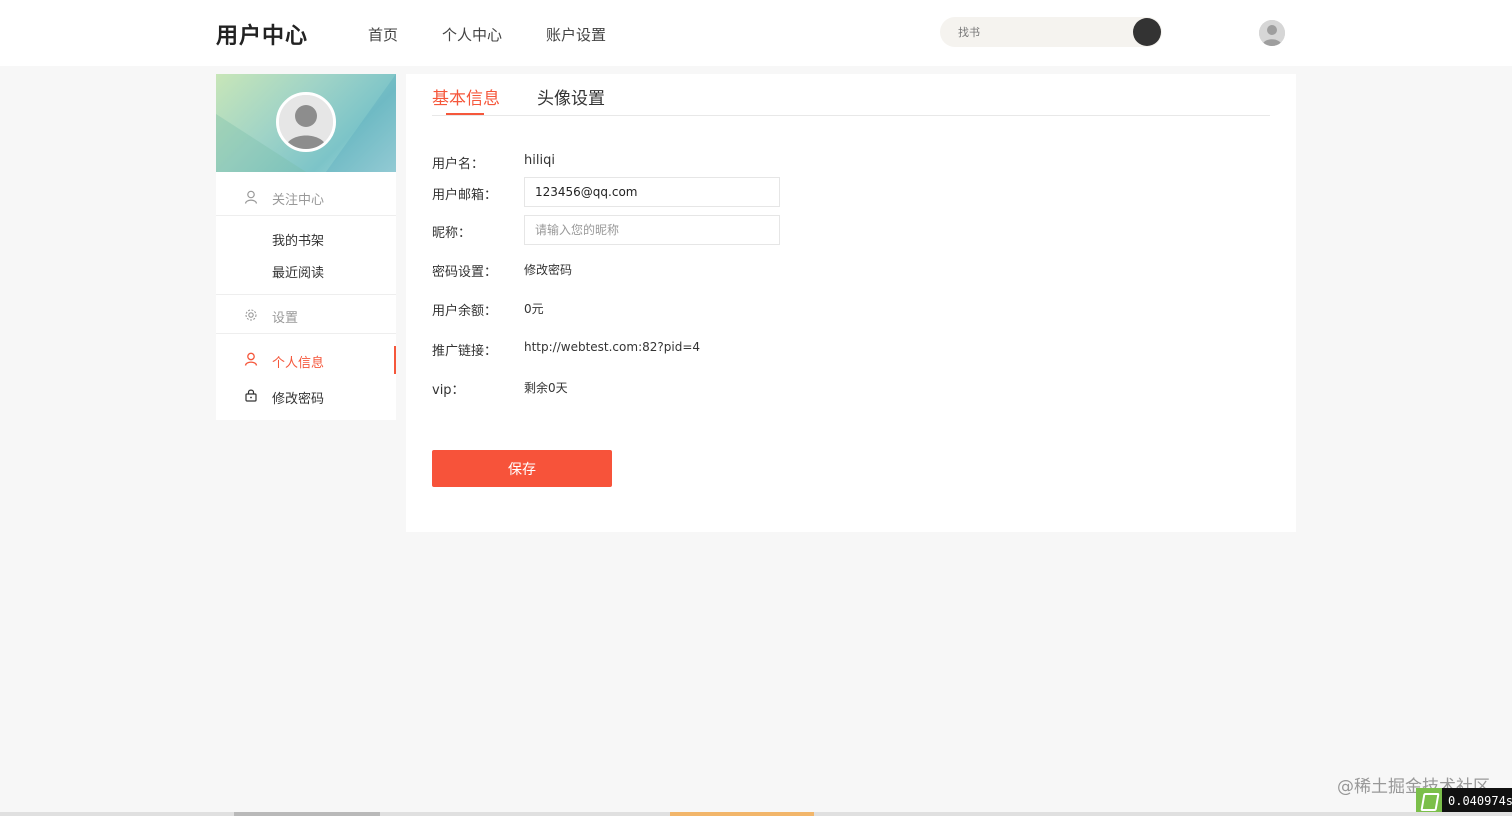 This screenshot has width=1512, height=816. I want to click on search-box, so click(1051, 32).